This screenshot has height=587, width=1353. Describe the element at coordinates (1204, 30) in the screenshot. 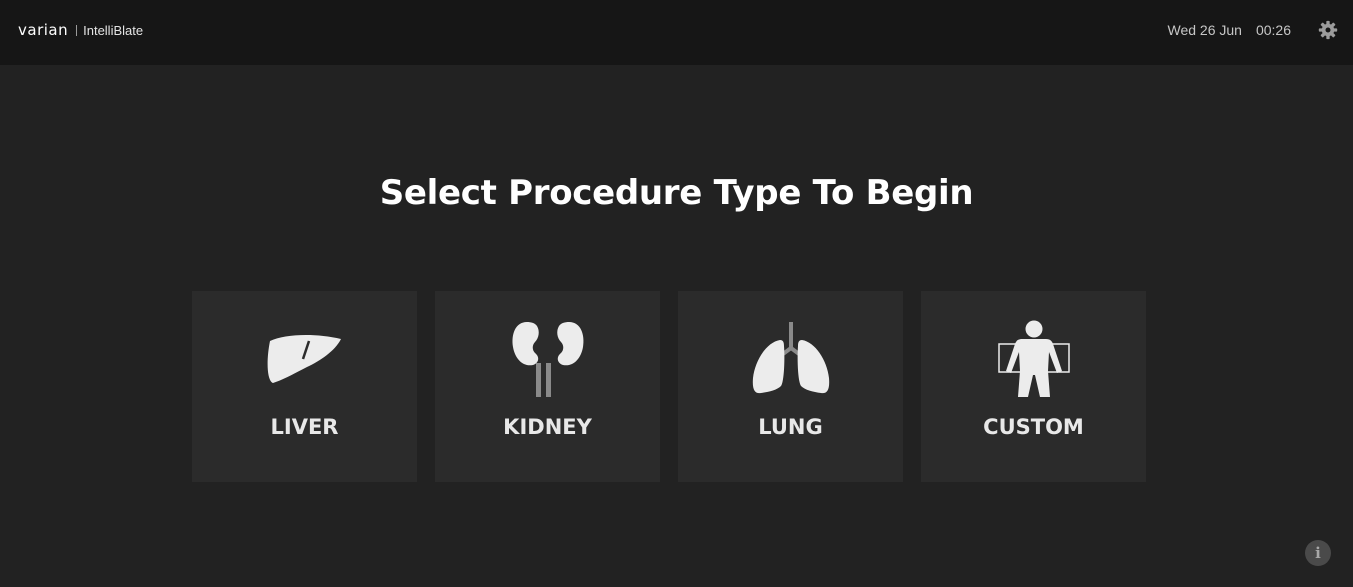

I see `current-date: Wed 26 Jun` at that location.